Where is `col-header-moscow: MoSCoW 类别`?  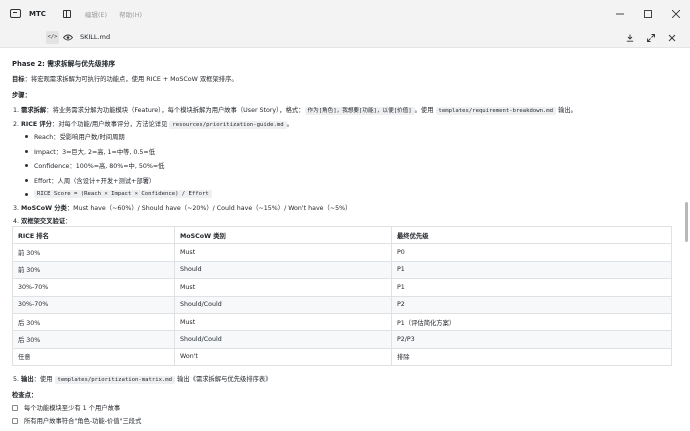 col-header-moscow: MoSCoW 类别 is located at coordinates (283, 235).